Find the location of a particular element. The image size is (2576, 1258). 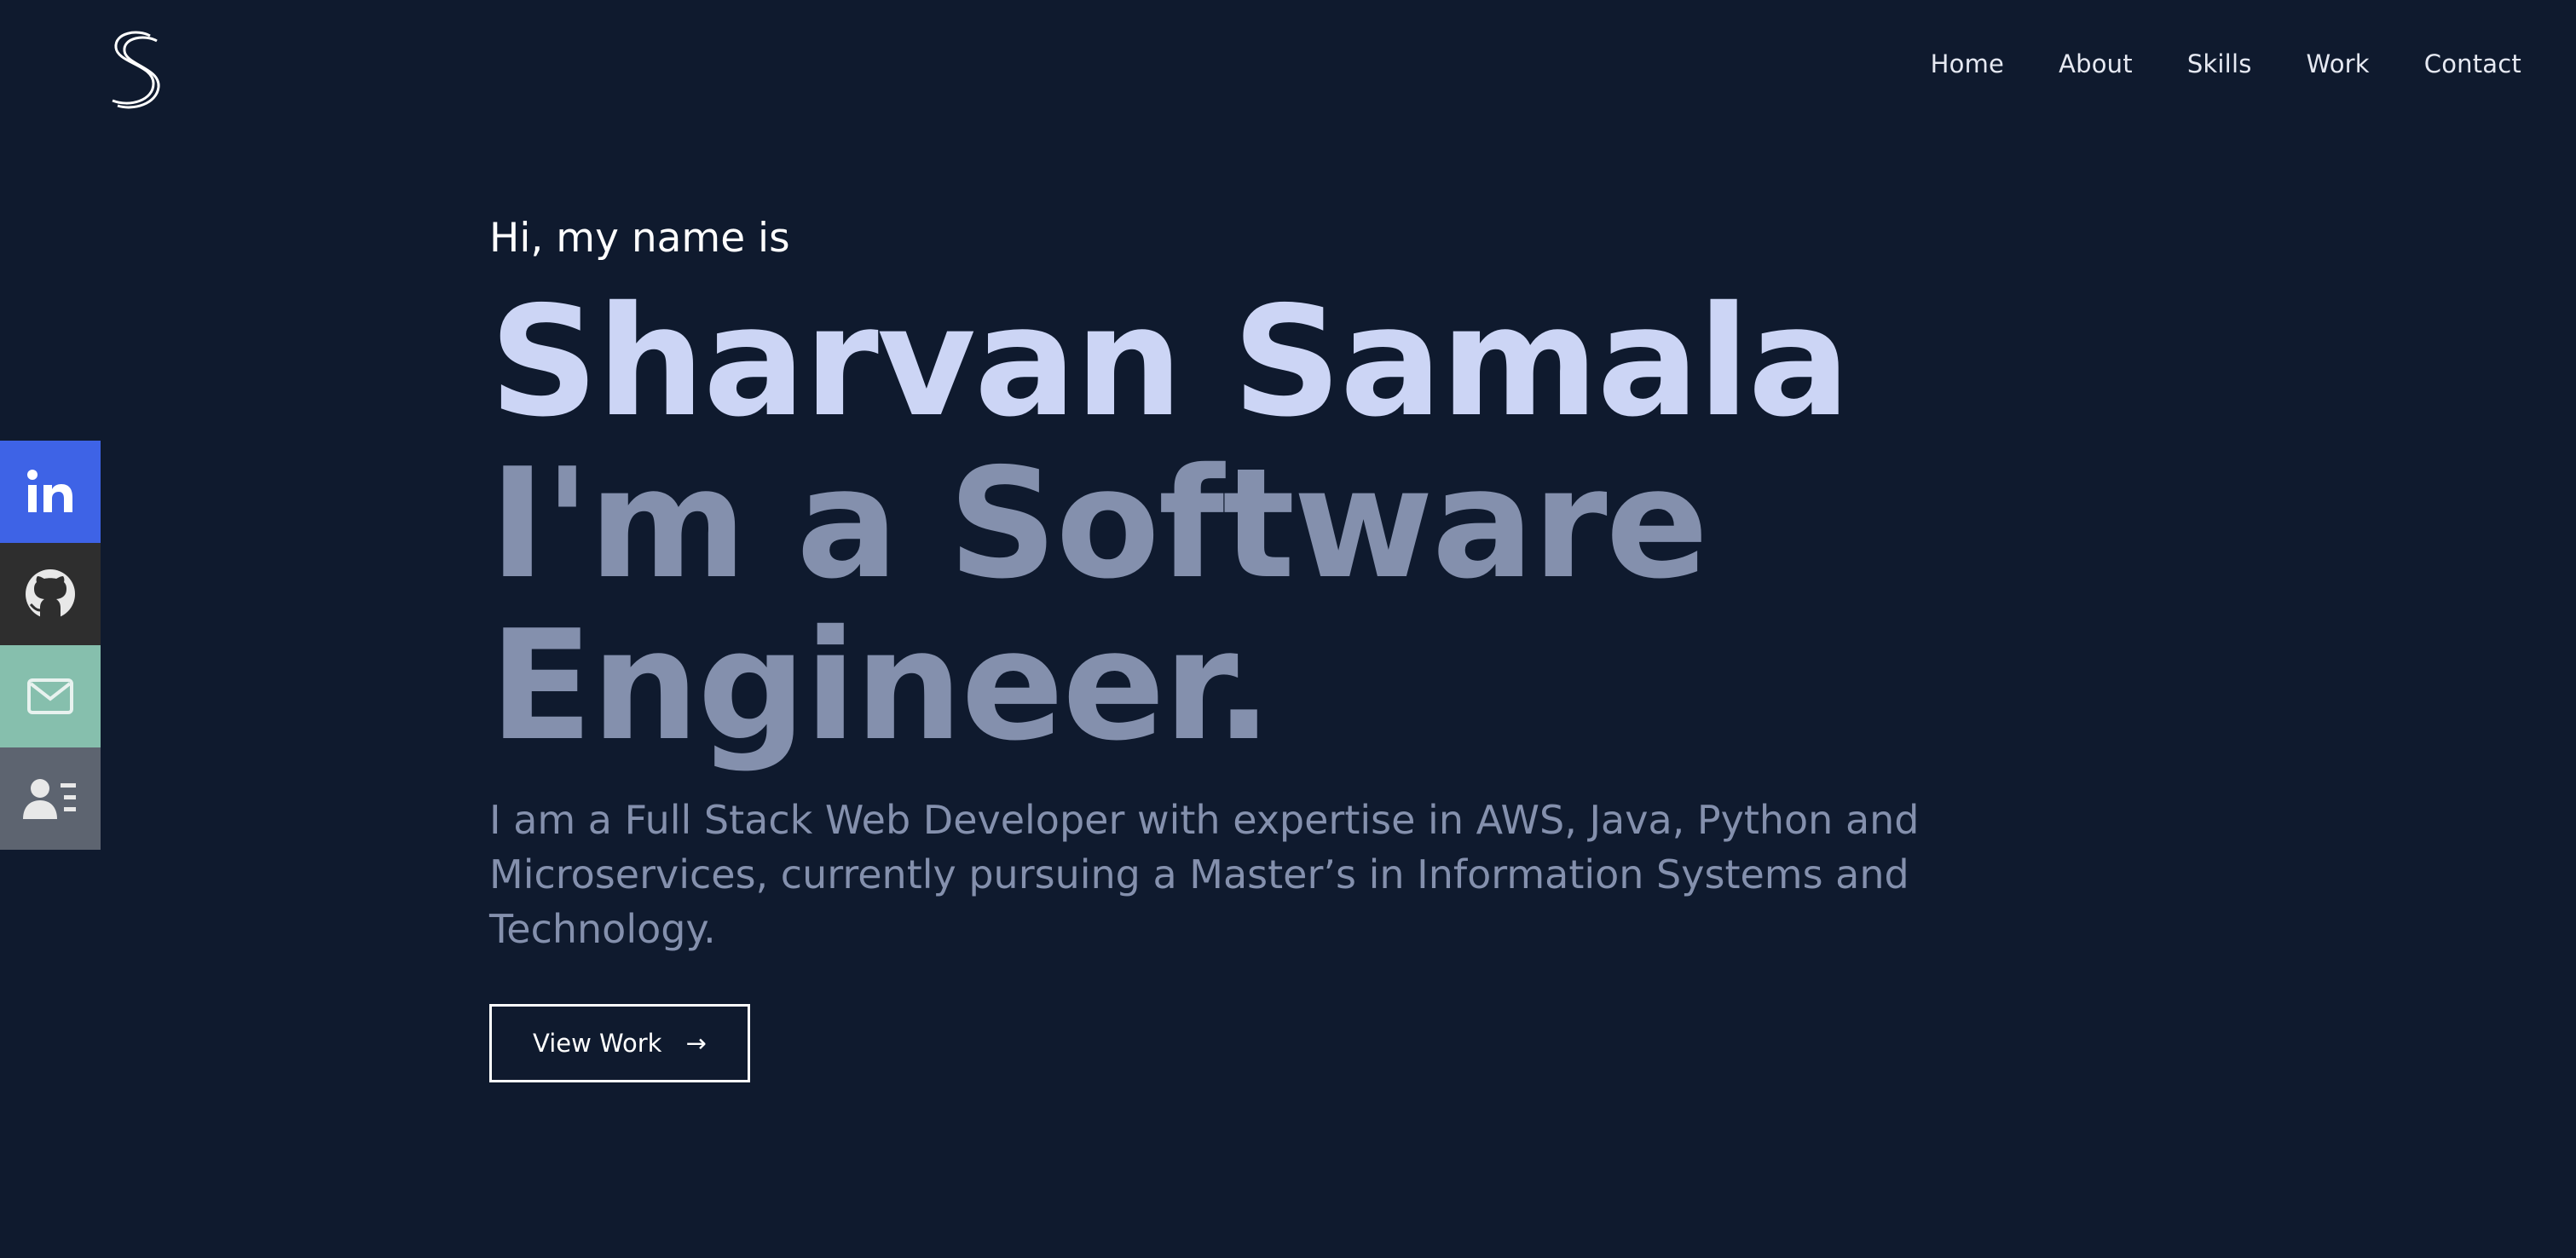

resume-icon is located at coordinates (49, 799).